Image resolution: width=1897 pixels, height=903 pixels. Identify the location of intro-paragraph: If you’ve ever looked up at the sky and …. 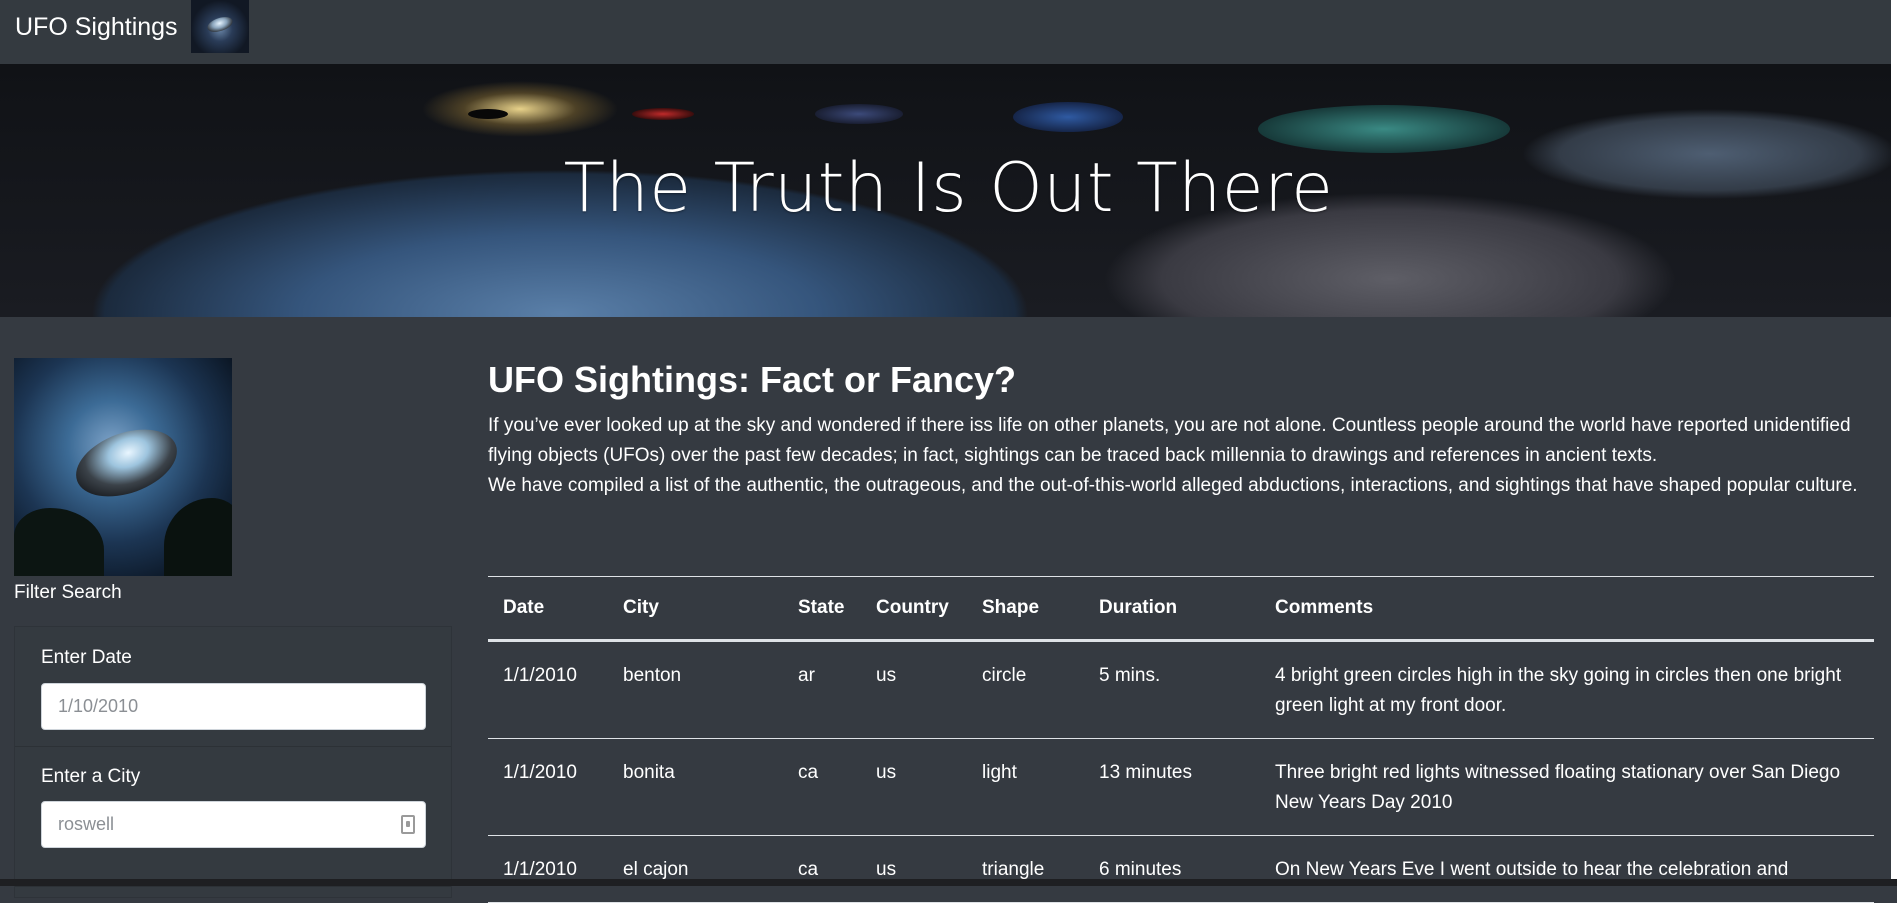
(1169, 440).